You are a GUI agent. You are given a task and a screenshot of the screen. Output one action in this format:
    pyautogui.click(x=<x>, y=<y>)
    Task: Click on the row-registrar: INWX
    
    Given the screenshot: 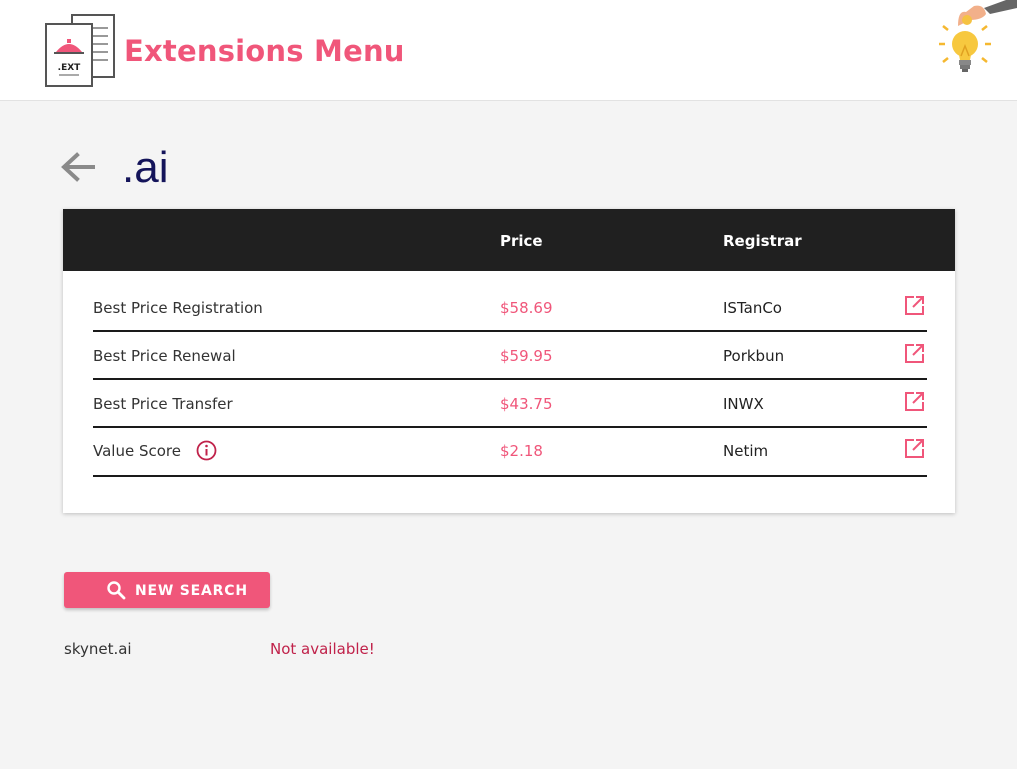 What is the action you would take?
    pyautogui.click(x=743, y=404)
    